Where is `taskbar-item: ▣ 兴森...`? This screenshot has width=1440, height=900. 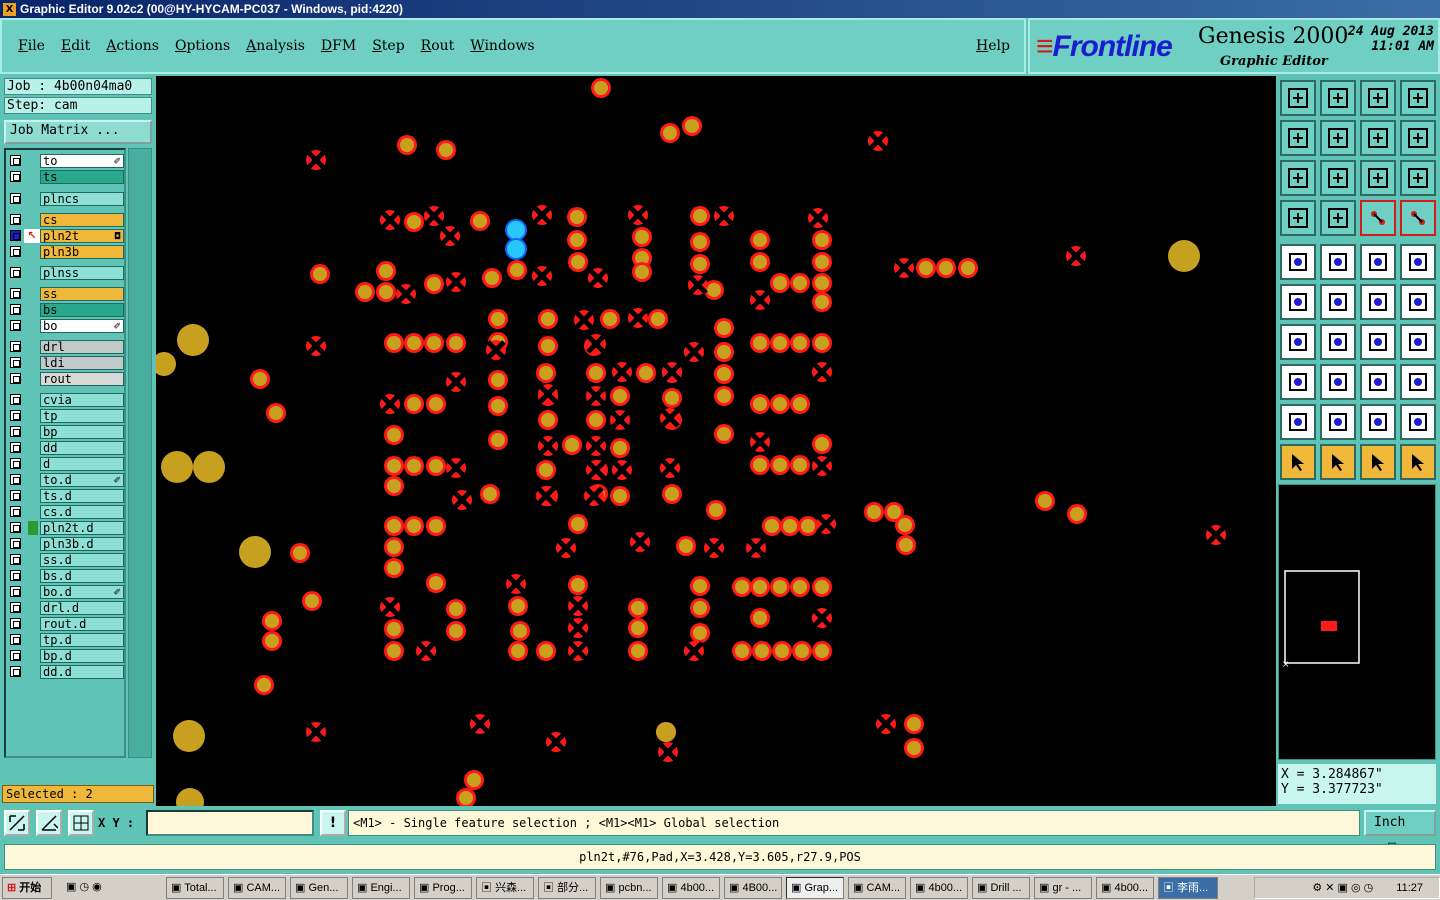
taskbar-item: ▣ 兴森... is located at coordinates (505, 888).